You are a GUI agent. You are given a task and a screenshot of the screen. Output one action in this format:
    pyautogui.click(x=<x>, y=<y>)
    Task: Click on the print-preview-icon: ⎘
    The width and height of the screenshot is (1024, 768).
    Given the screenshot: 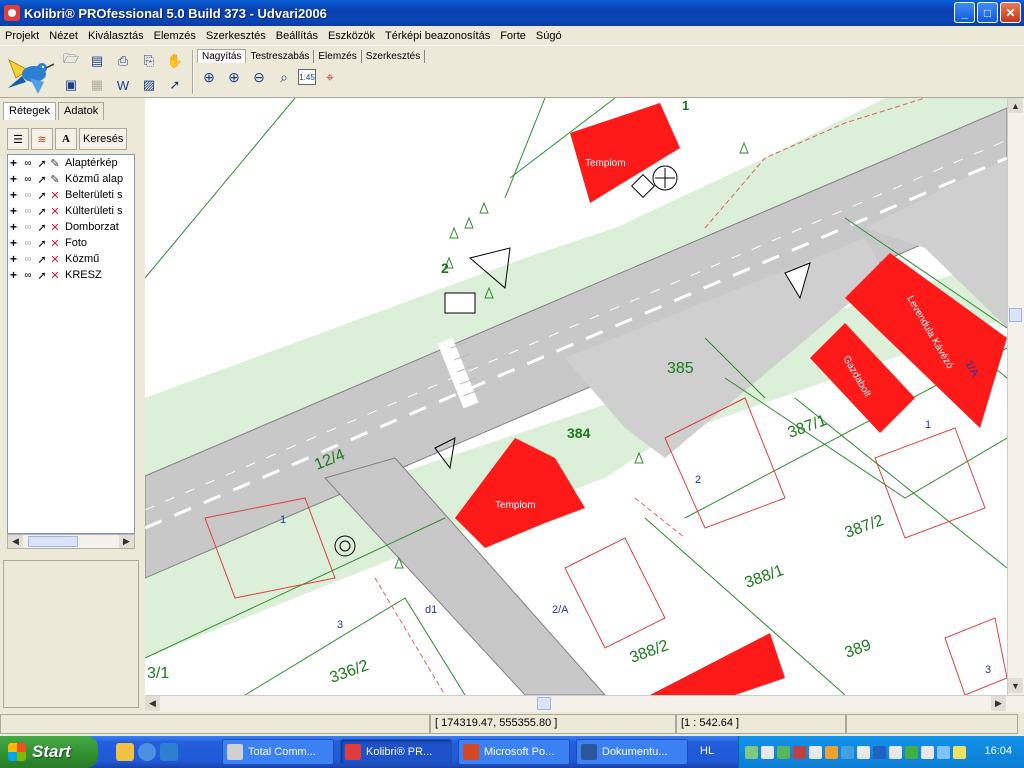 What is the action you would take?
    pyautogui.click(x=149, y=61)
    